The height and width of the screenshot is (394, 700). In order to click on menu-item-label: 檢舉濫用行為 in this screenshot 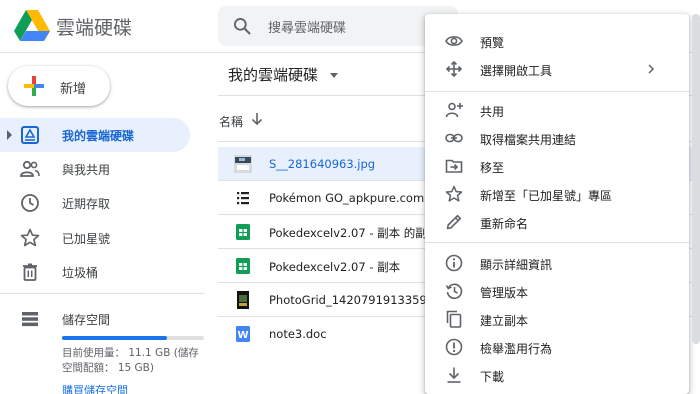, I will do `click(516, 349)`.